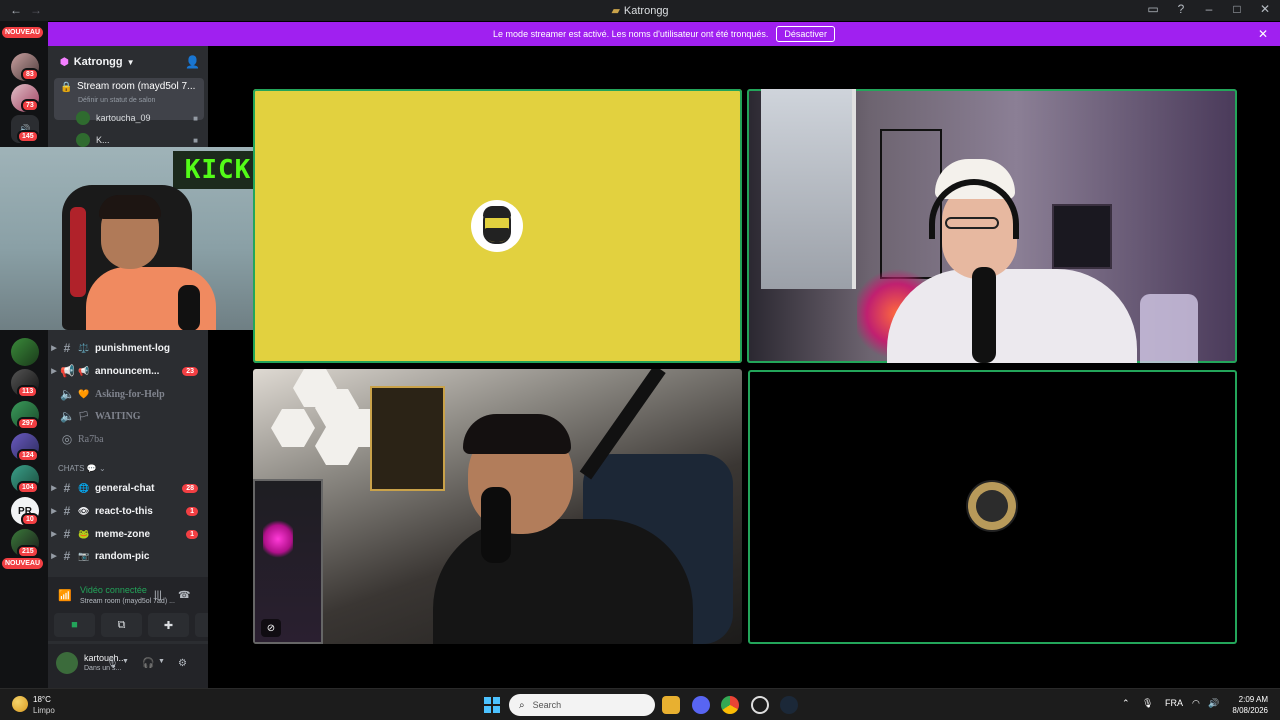  I want to click on mention-badge: 83, so click(30, 74).